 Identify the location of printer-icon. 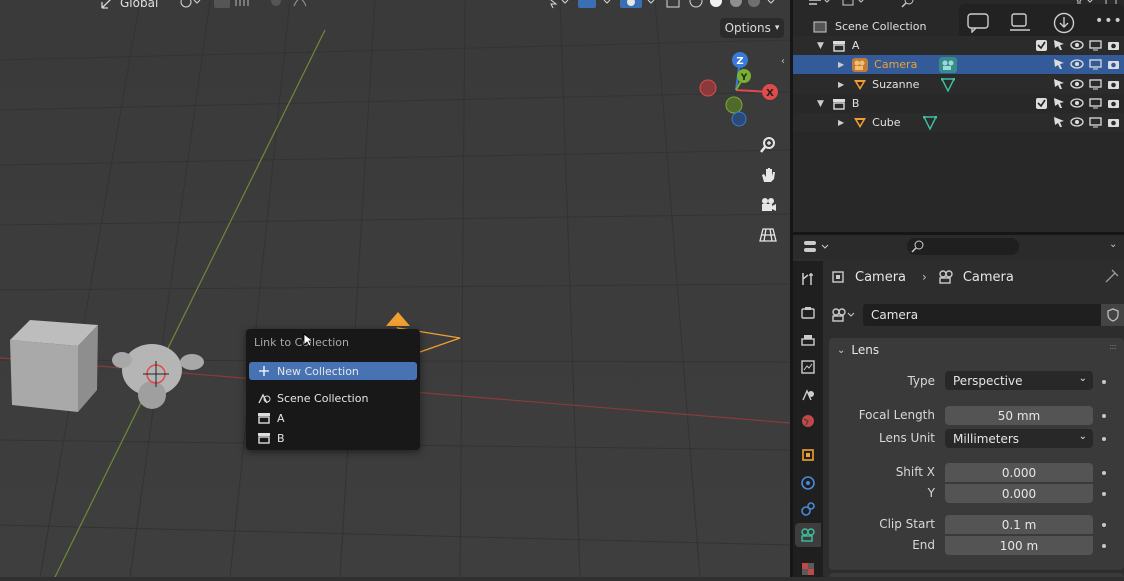
(808, 340).